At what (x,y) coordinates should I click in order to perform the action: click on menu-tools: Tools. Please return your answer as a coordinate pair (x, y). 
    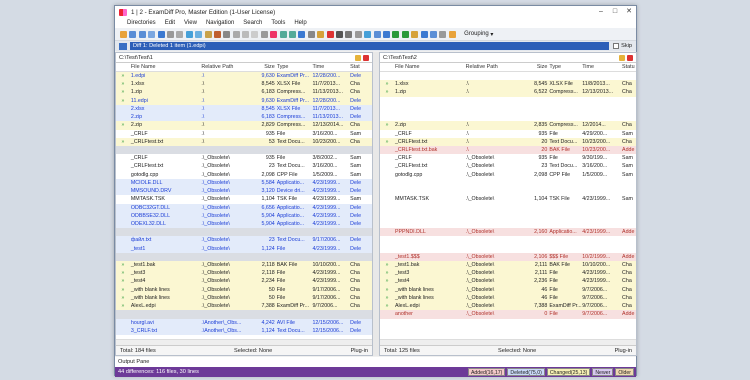
    Looking at the image, I should click on (278, 23).